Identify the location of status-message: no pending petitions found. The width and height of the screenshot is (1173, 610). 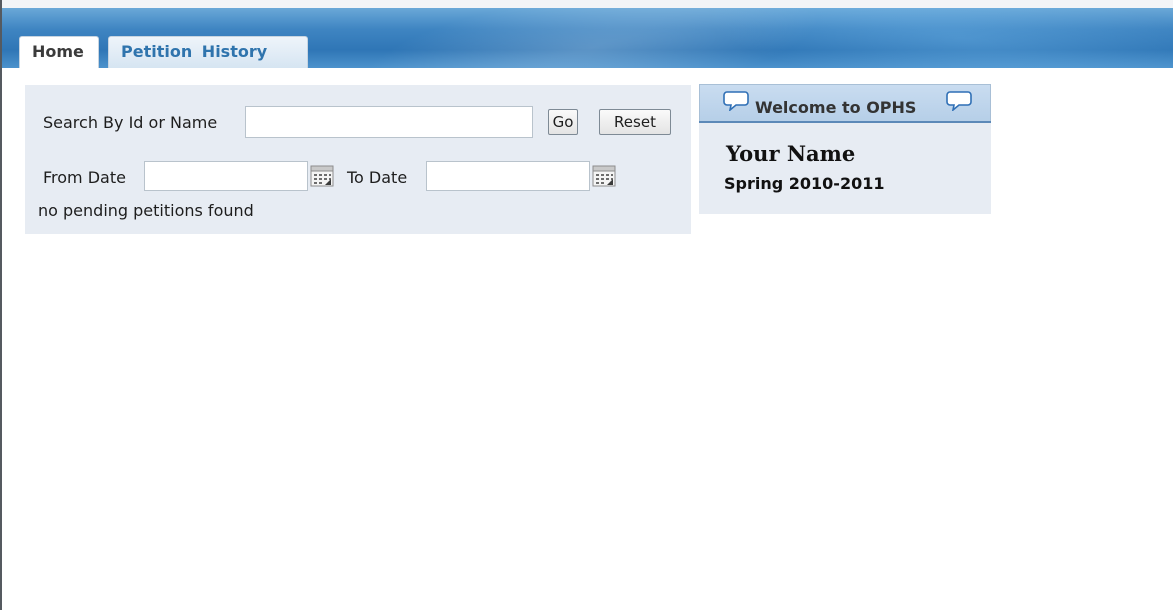
(146, 210).